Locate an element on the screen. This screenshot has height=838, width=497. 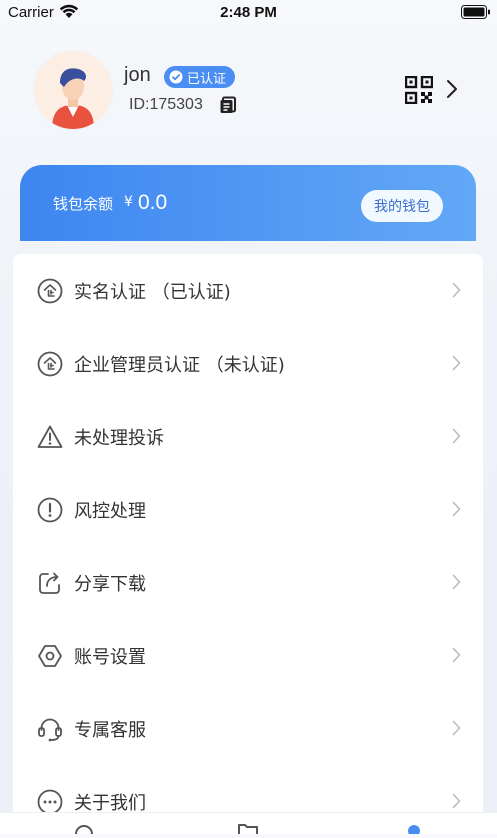
menu-item-label: 分享下载 is located at coordinates (110, 584).